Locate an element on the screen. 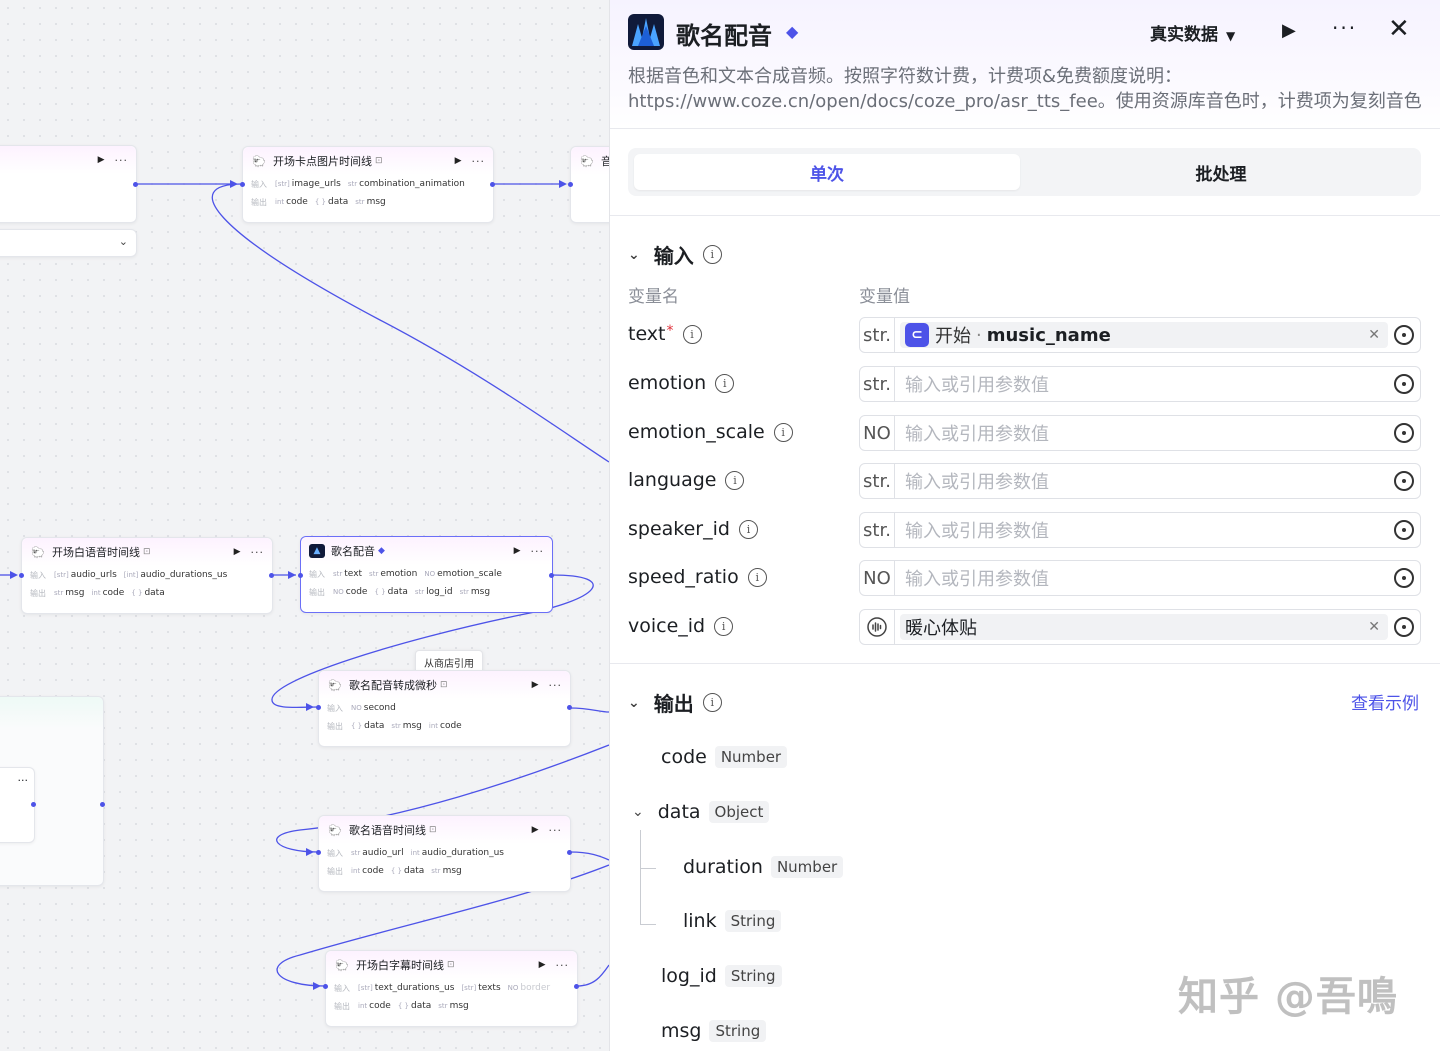 The height and width of the screenshot is (1051, 1440). param-chip: [str] audio_urls is located at coordinates (85, 575).